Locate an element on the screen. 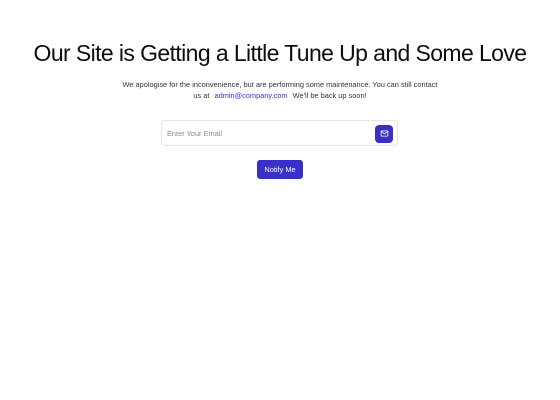 Image resolution: width=560 pixels, height=400 pixels. mail-icon is located at coordinates (384, 133).